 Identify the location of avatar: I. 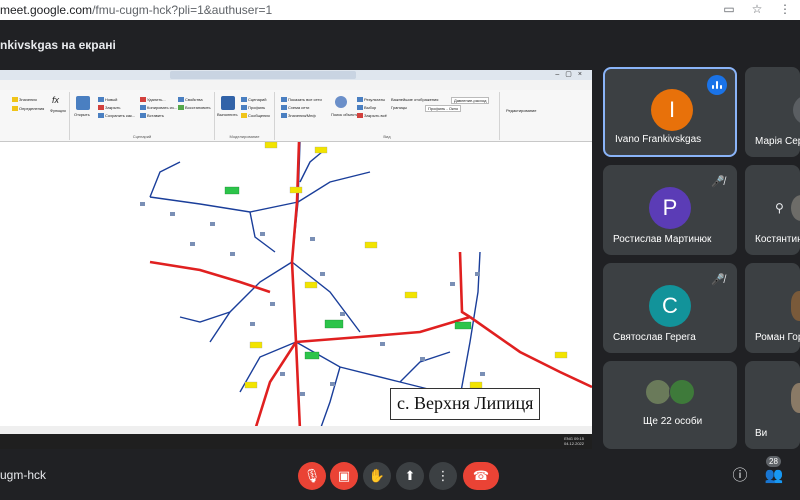
(672, 110).